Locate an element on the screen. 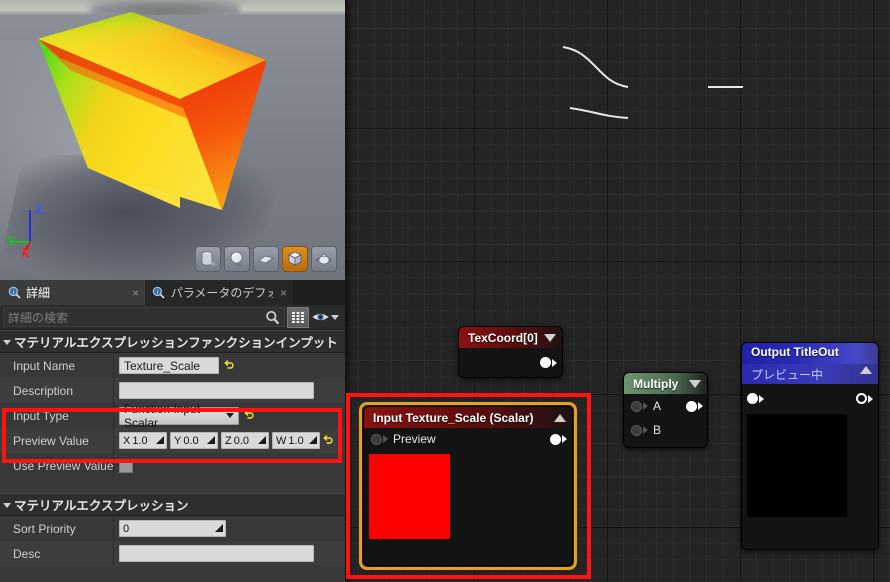 This screenshot has height=582, width=890. eye-visibility-icon is located at coordinates (325, 317).